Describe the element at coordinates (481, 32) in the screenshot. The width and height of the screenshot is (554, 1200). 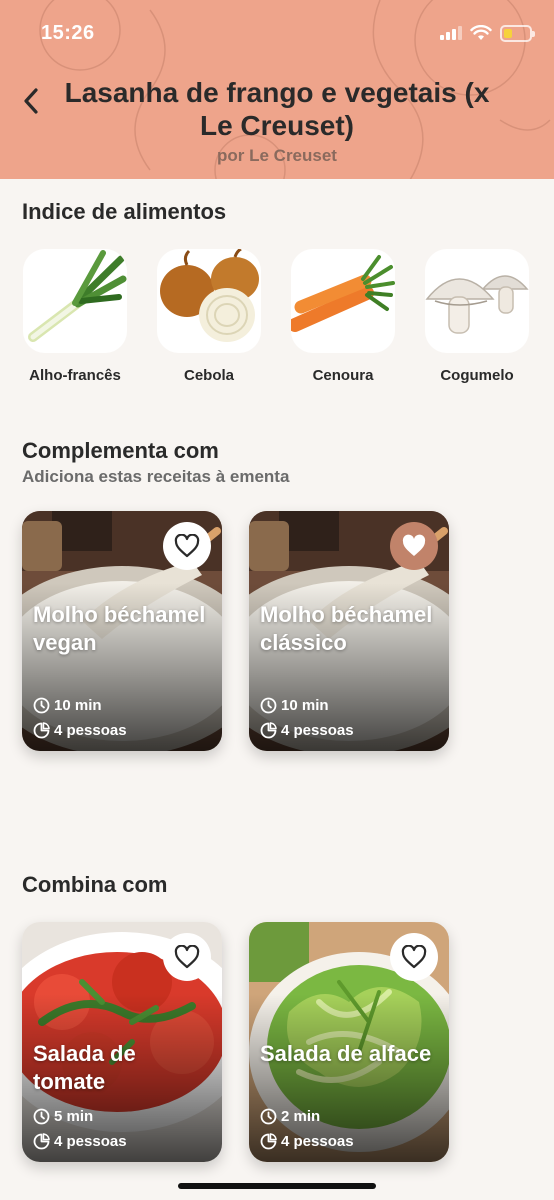
I see `wifi-icon` at that location.